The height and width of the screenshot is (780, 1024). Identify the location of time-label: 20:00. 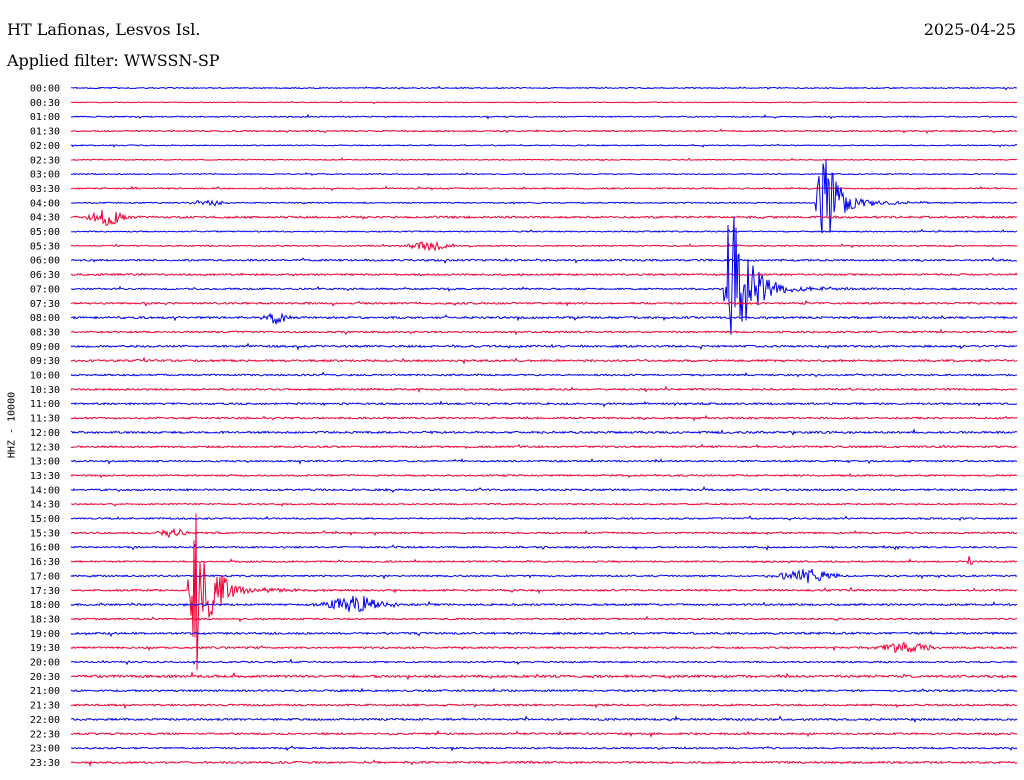
(45, 663).